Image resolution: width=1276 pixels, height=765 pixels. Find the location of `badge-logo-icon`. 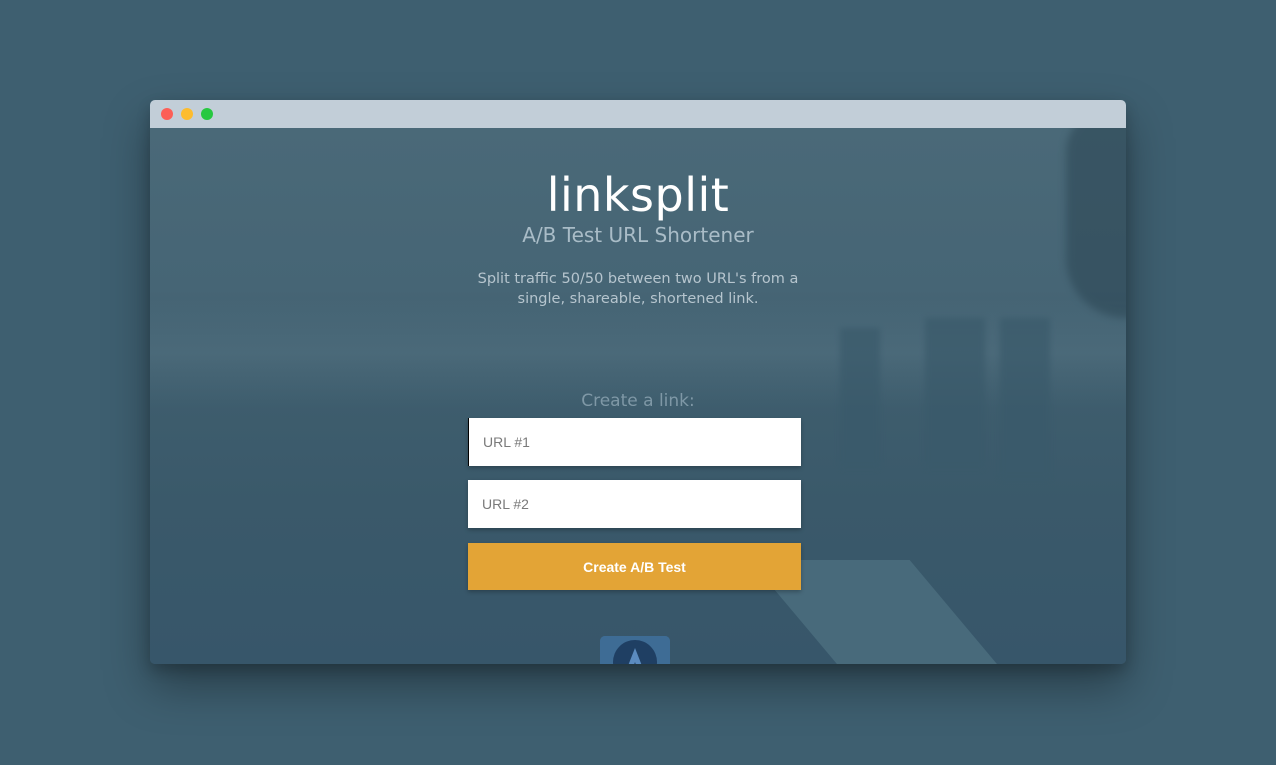

badge-logo-icon is located at coordinates (635, 650).